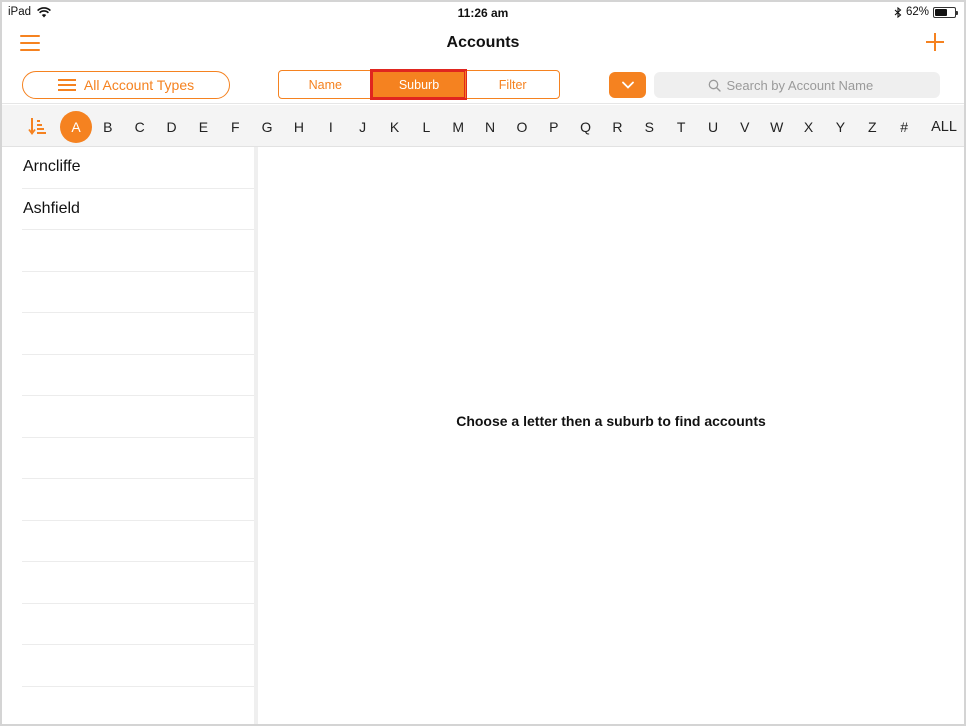  What do you see at coordinates (139, 85) in the screenshot?
I see `account-types-label: All Account Types` at bounding box center [139, 85].